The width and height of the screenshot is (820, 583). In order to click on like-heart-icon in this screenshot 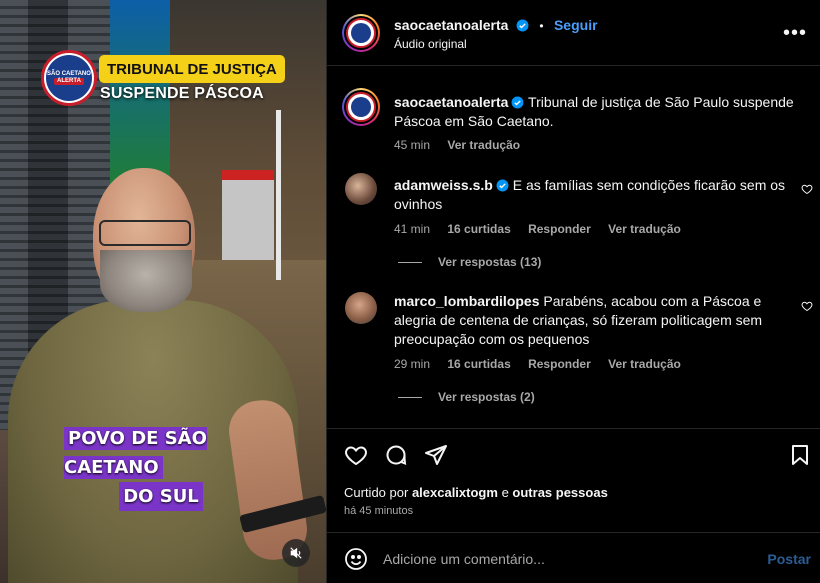, I will do `click(356, 455)`.